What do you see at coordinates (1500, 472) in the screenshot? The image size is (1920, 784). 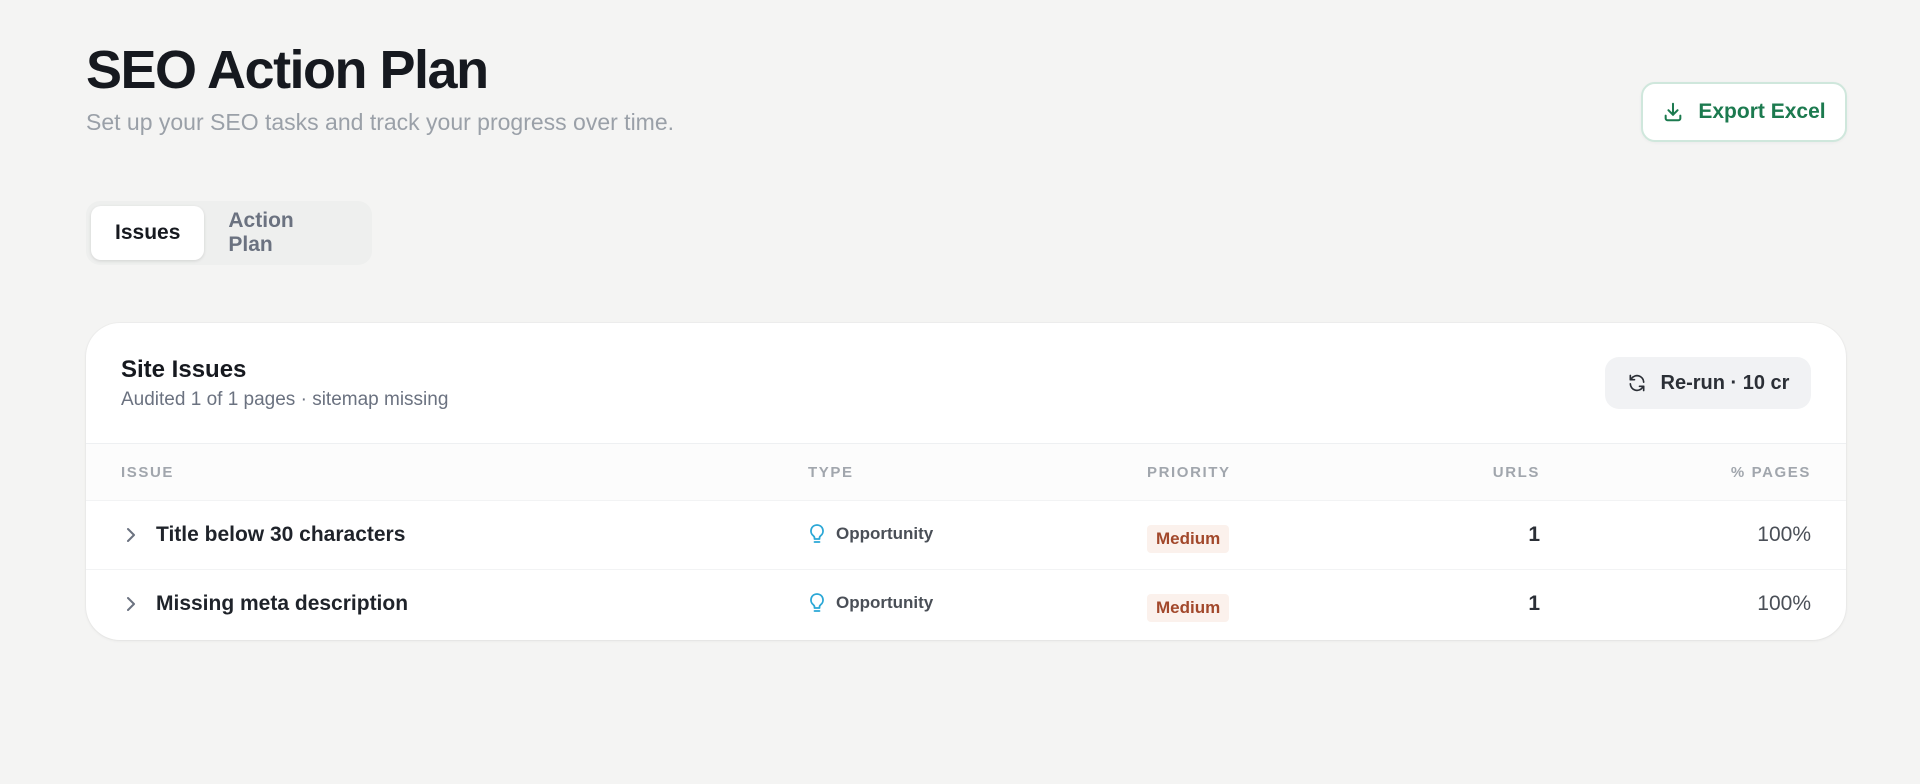 I see `column-header-urls: URLs` at bounding box center [1500, 472].